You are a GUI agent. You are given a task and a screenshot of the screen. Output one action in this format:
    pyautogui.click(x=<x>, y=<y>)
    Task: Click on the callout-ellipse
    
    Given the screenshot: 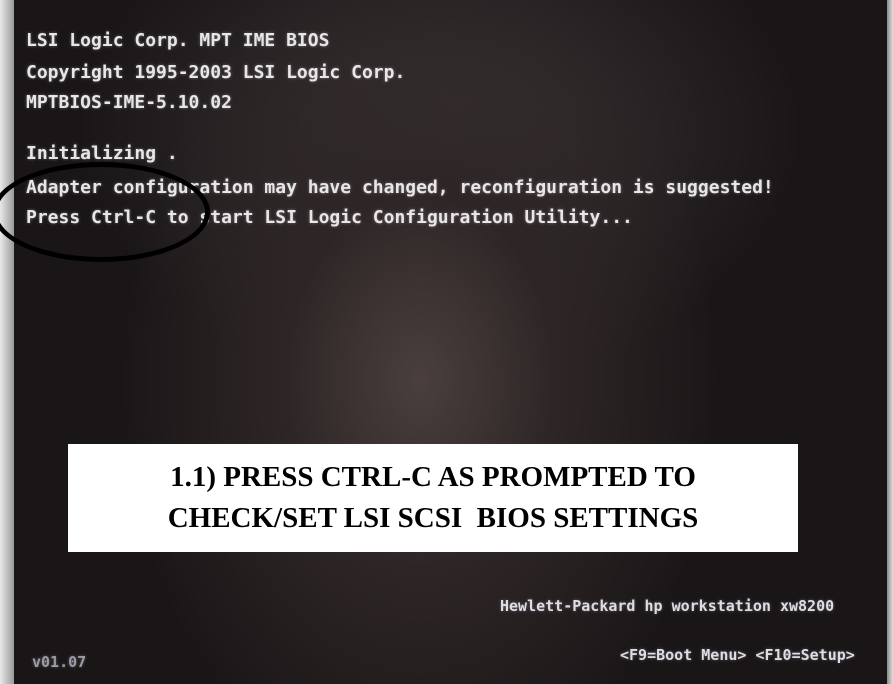 What is the action you would take?
    pyautogui.click(x=105, y=212)
    